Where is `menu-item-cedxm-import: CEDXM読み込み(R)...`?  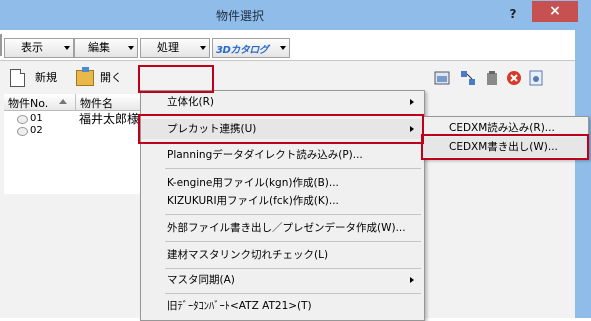
menu-item-cedxm-import: CEDXM読み込み(R)... is located at coordinates (505, 128).